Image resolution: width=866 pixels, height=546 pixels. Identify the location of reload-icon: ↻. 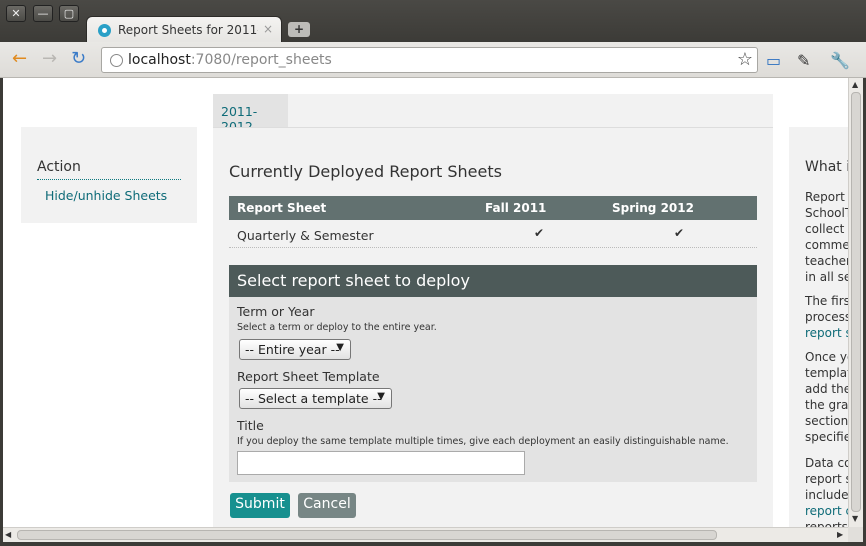
(78, 59).